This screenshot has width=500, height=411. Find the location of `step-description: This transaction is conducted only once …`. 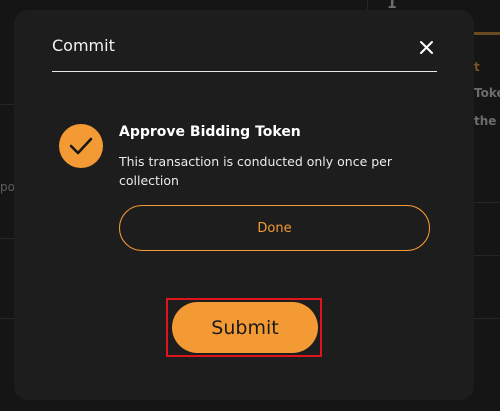

step-description: This transaction is conducted only once … is located at coordinates (256, 171).